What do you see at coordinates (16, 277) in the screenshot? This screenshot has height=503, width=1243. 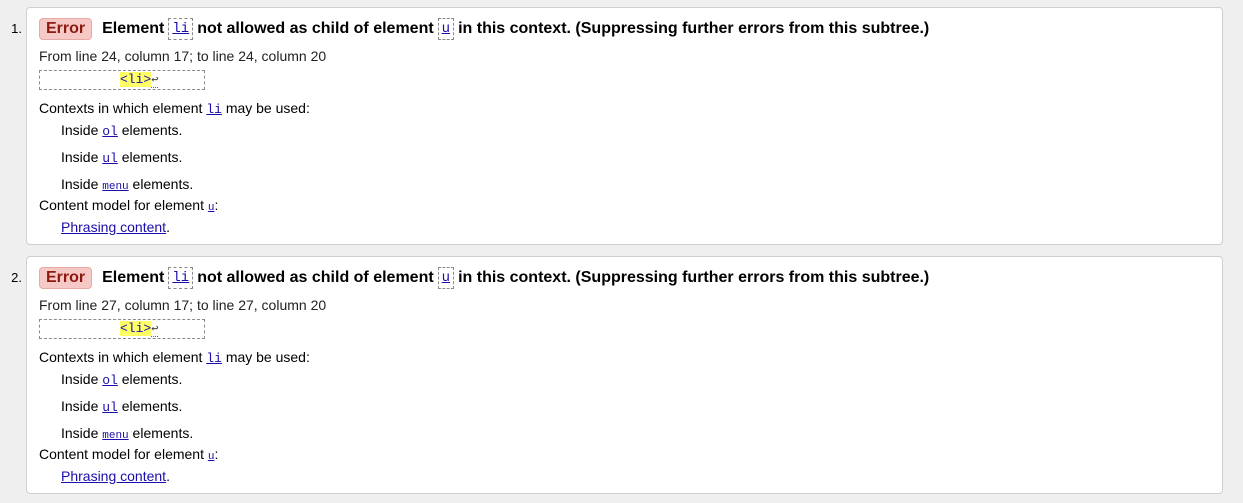 I see `error-number: 2.` at bounding box center [16, 277].